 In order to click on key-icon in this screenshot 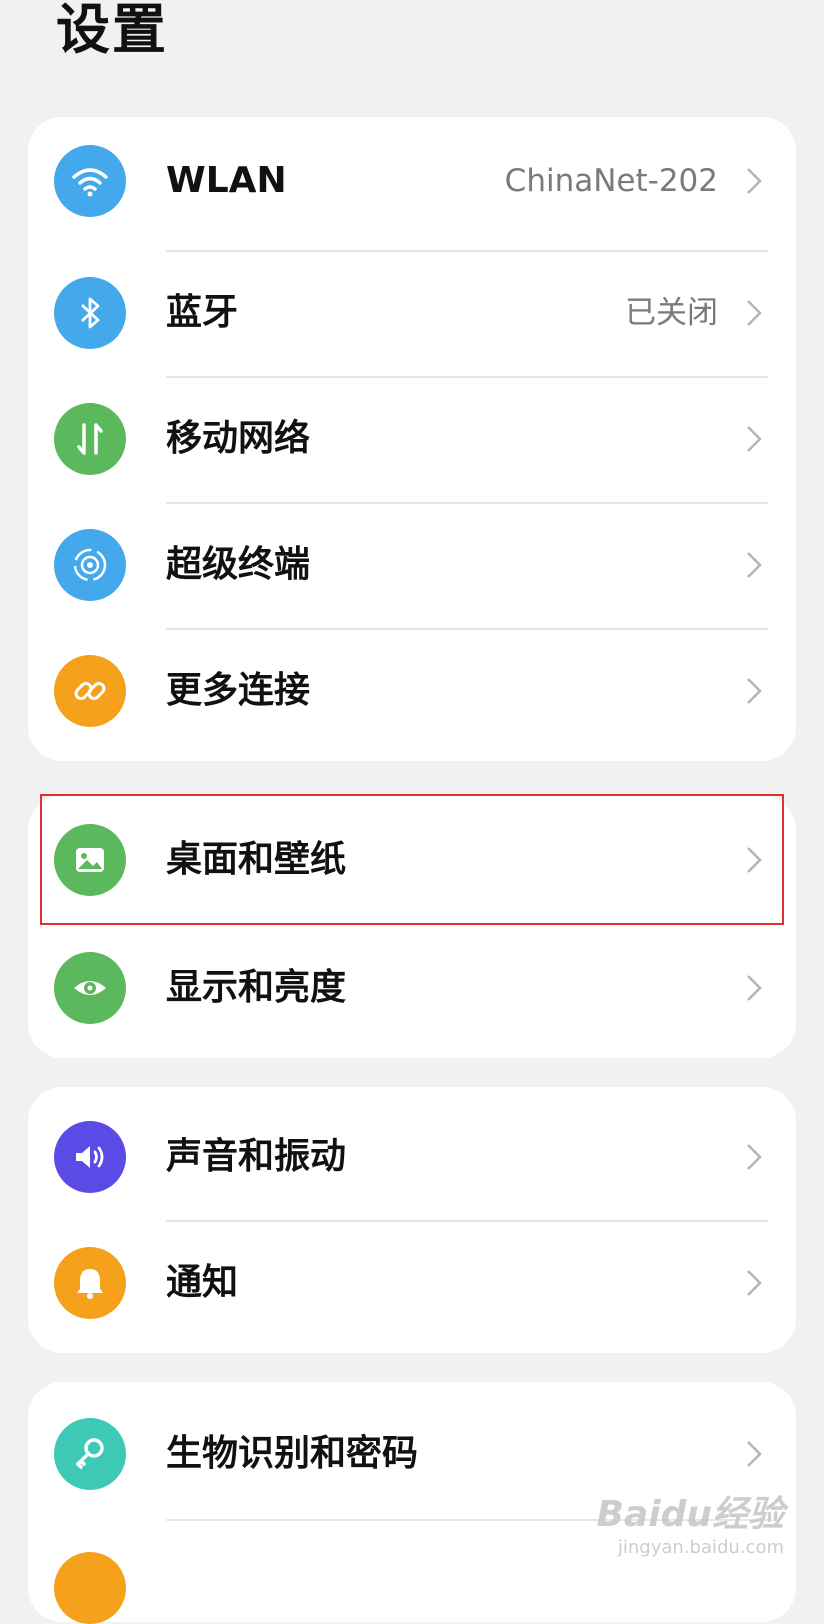, I will do `click(90, 1454)`.